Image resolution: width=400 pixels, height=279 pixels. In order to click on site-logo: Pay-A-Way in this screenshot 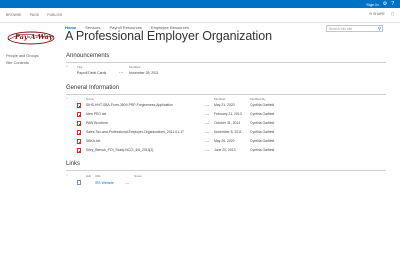, I will do `click(31, 38)`.